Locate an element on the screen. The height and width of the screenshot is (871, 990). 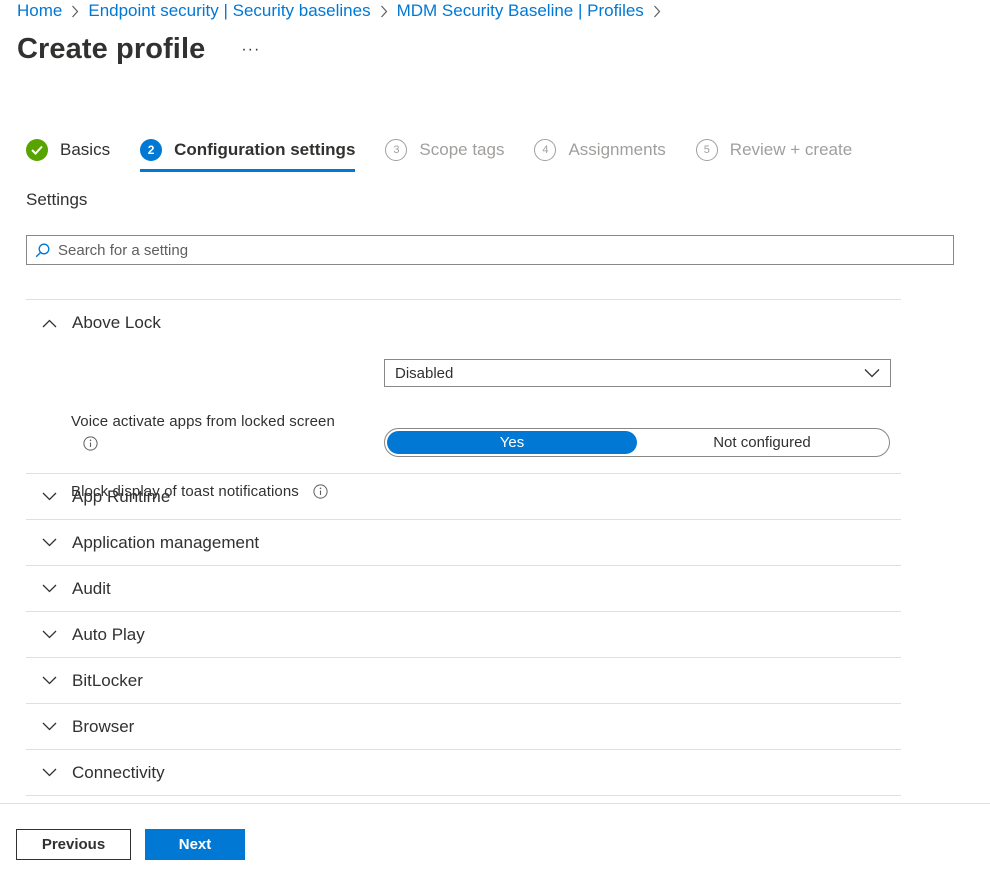
previous-button: Previous is located at coordinates (73, 844).